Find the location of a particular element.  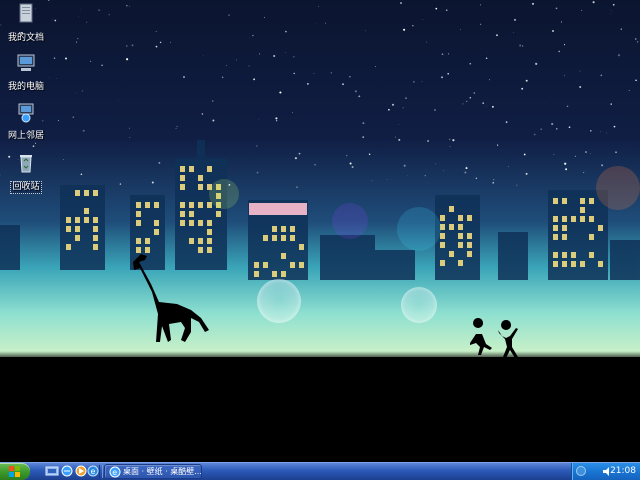

quick-launch-separator is located at coordinates (101, 471).